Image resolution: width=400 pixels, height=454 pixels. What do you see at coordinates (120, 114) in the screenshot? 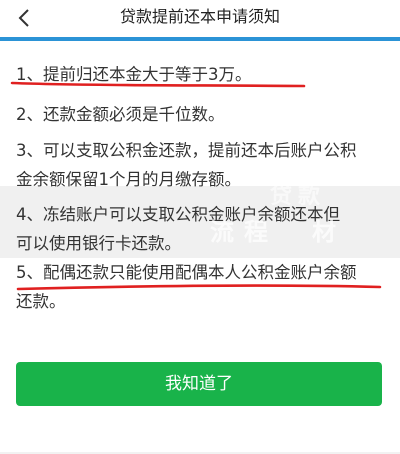
I see `notice-item-2-text: 2、还款金额必须是千位数。` at bounding box center [120, 114].